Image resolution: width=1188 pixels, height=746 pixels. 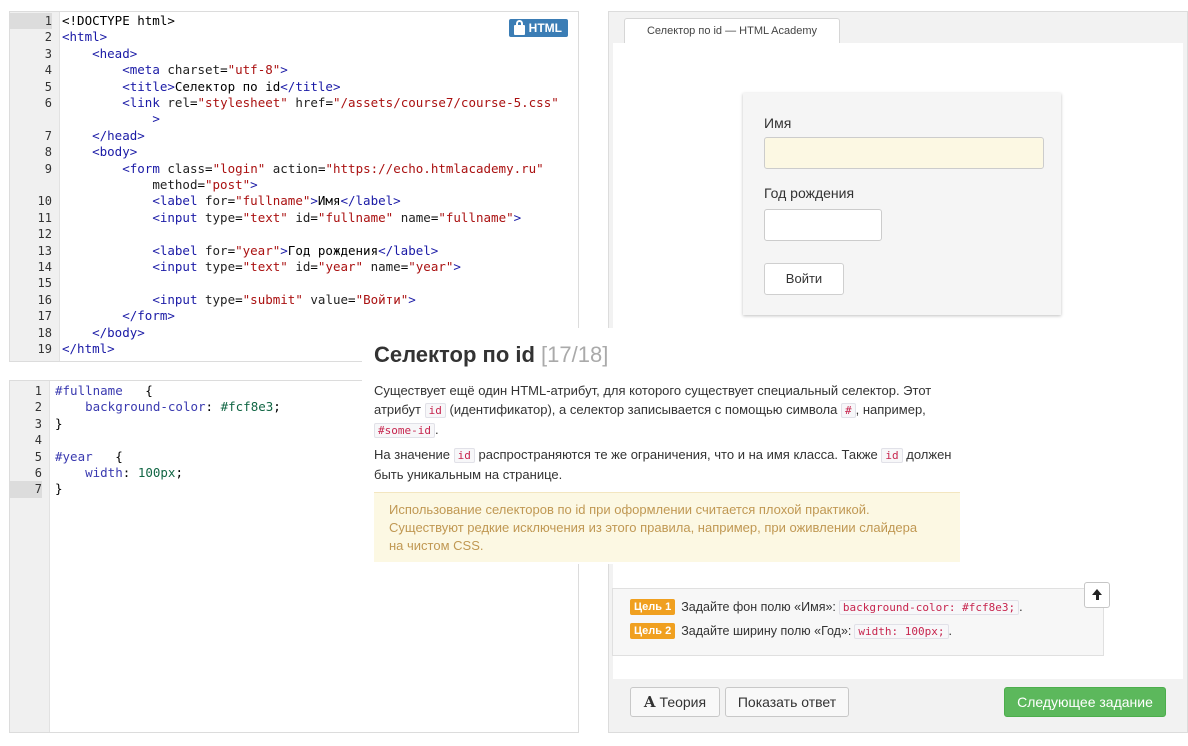 I want to click on line-number: 12, so click(x=44, y=234).